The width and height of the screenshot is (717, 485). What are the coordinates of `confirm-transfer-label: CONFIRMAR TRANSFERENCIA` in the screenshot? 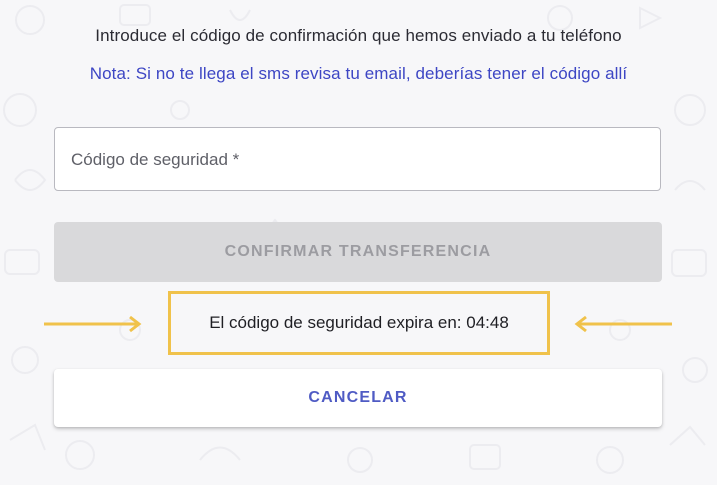 It's located at (358, 251).